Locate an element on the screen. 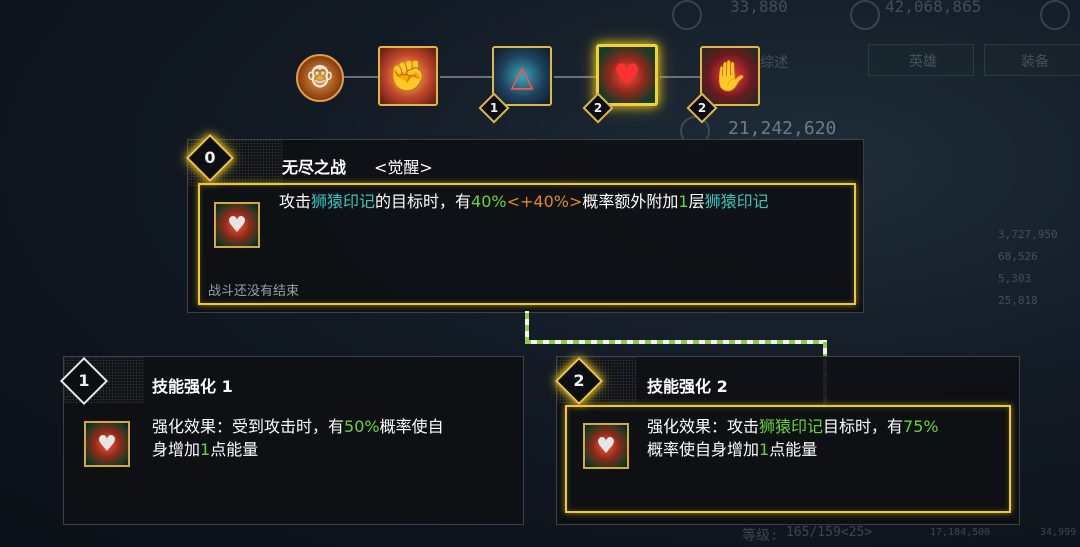  lion-ape-mark-icon-3: ♥ is located at coordinates (606, 446).